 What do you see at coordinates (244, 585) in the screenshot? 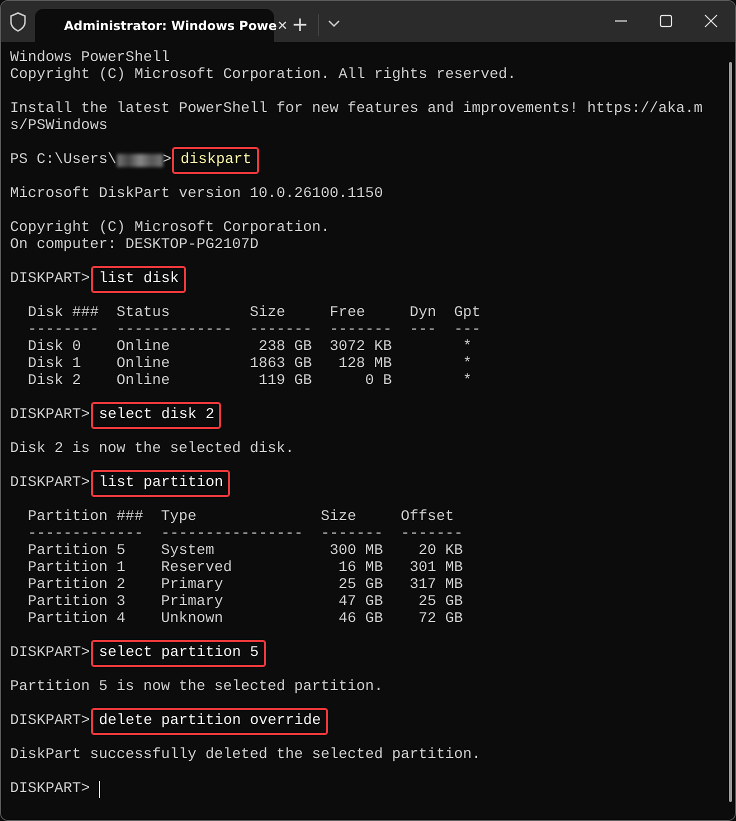
I see `console-line: Partition 2 Primary 25 GB 317 MB` at bounding box center [244, 585].